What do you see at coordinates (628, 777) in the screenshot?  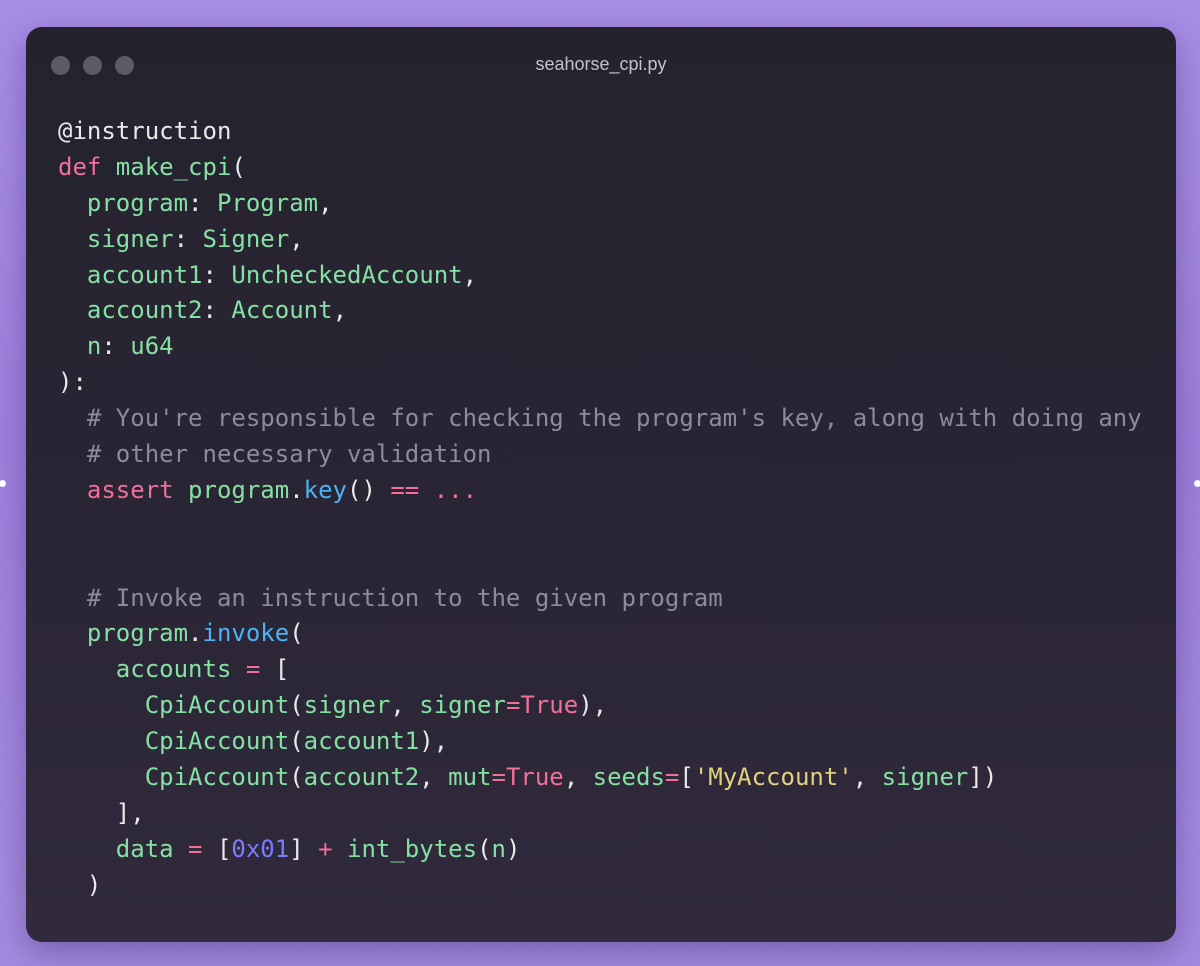 I see `code-token: seeds` at bounding box center [628, 777].